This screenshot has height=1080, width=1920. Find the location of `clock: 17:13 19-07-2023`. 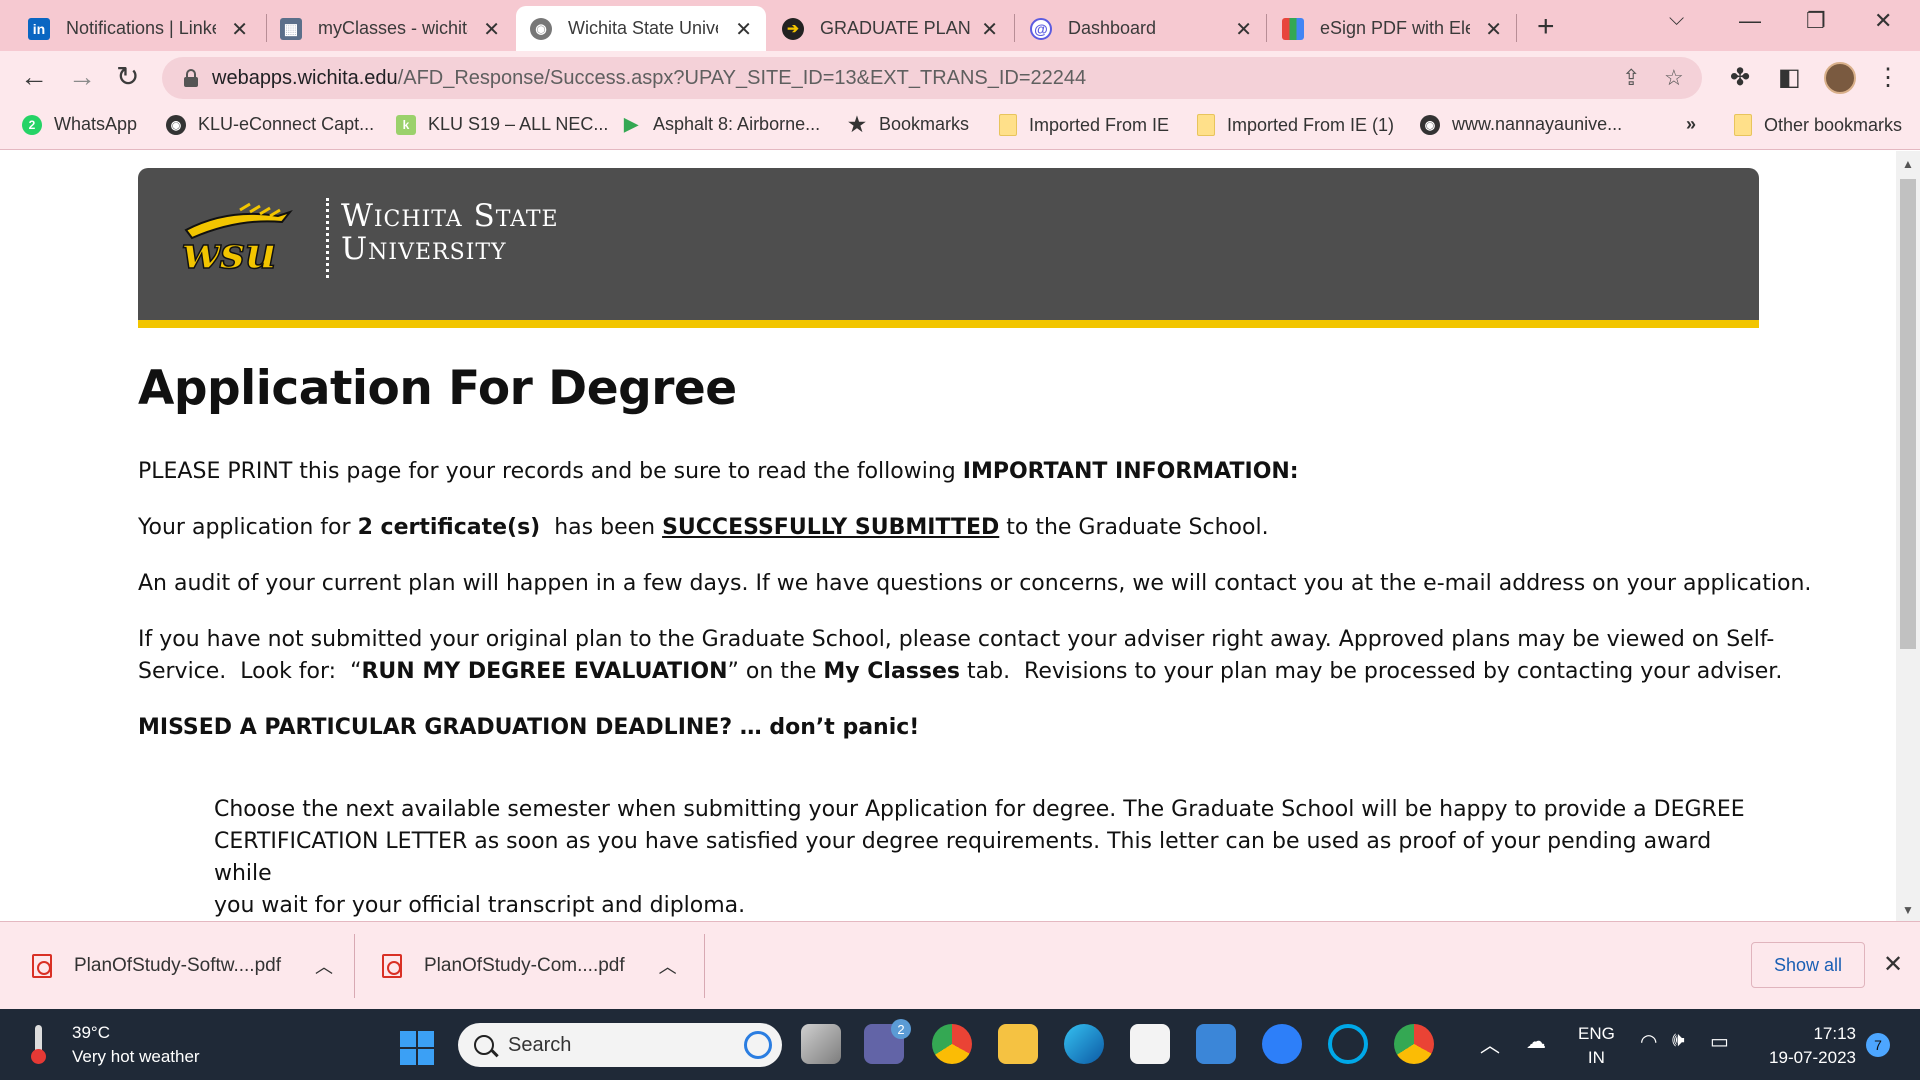

clock: 17:13 19-07-2023 is located at coordinates (1808, 1046).